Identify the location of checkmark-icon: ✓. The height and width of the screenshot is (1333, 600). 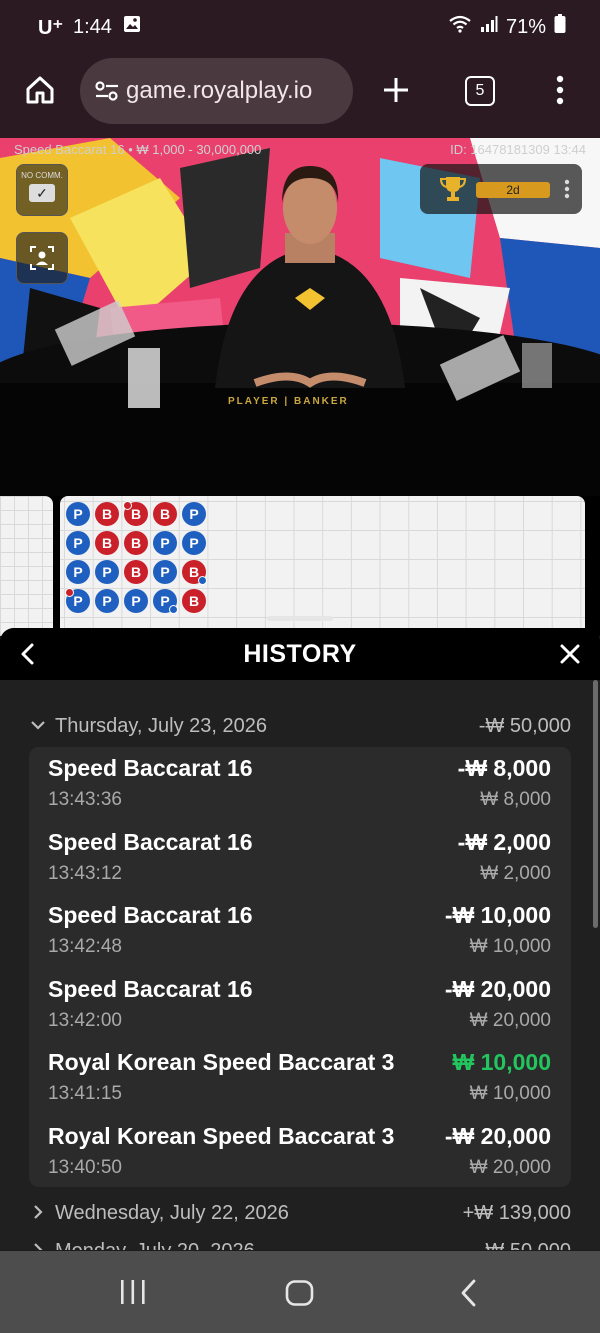
(42, 193).